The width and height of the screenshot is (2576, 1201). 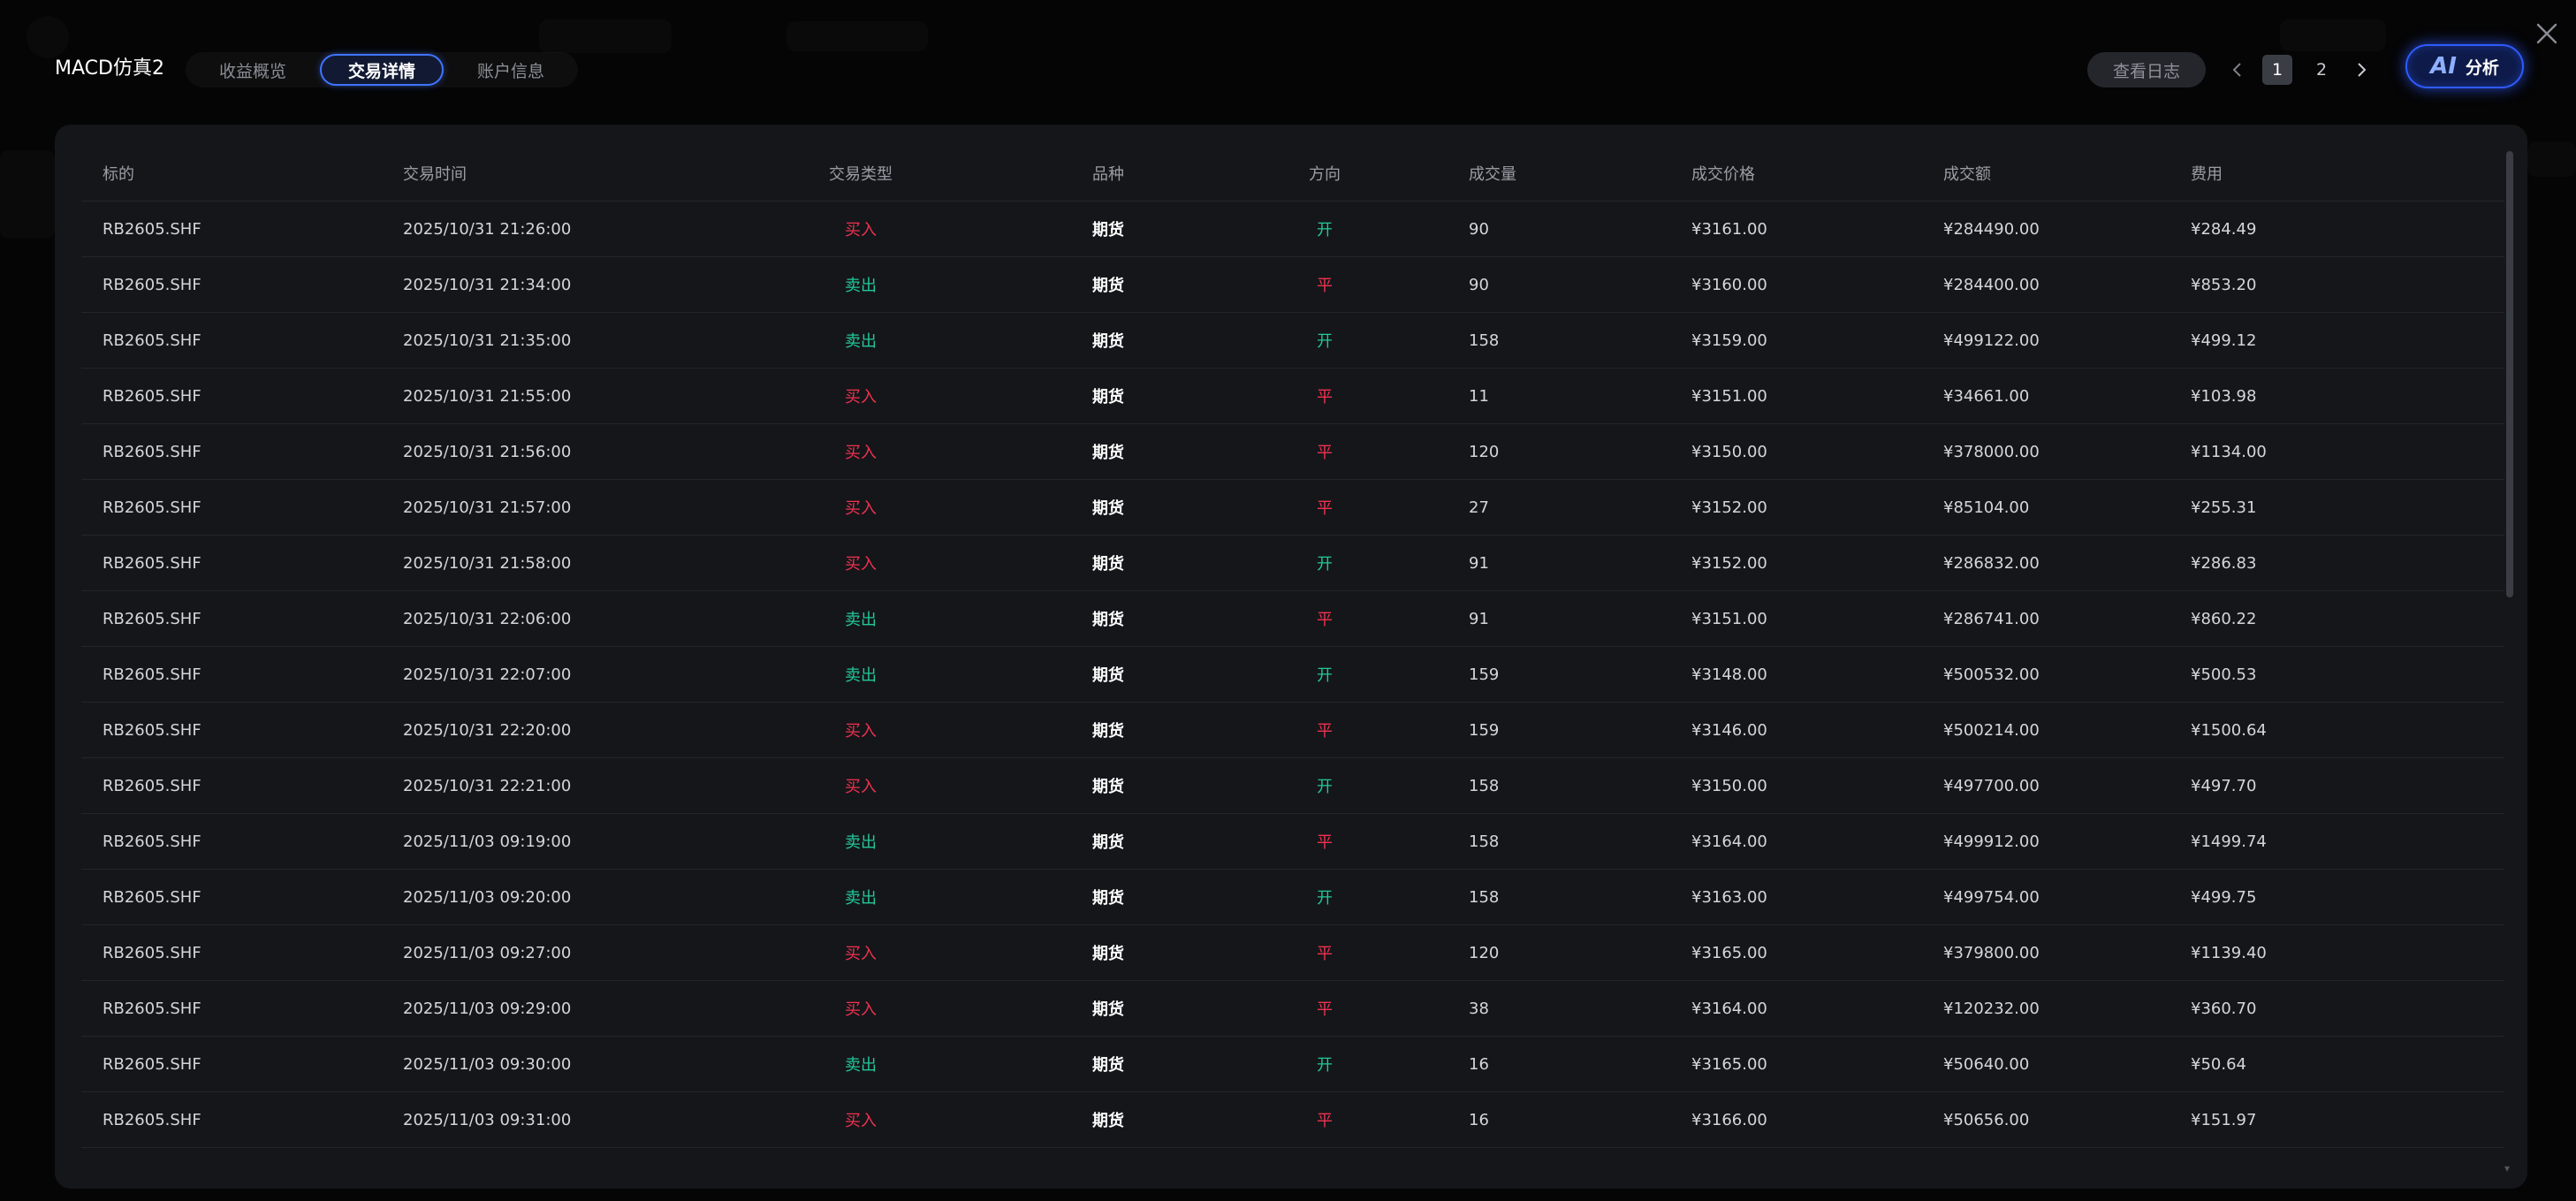 I want to click on cell-amount: ¥284490.00, so click(x=1992, y=229).